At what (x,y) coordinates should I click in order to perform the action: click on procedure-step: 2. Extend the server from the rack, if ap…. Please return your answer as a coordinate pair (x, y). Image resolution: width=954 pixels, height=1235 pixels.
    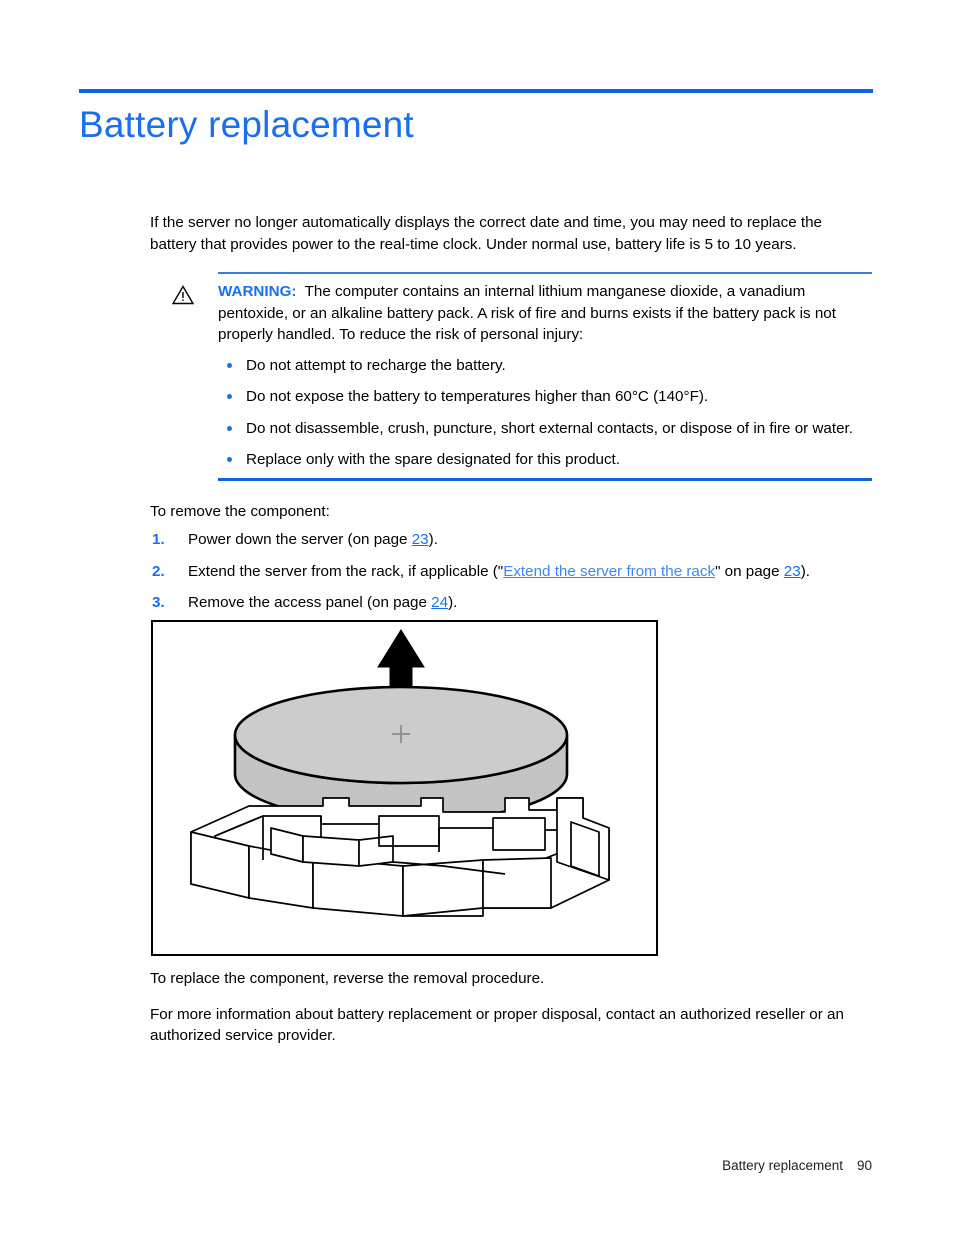
    Looking at the image, I should click on (511, 572).